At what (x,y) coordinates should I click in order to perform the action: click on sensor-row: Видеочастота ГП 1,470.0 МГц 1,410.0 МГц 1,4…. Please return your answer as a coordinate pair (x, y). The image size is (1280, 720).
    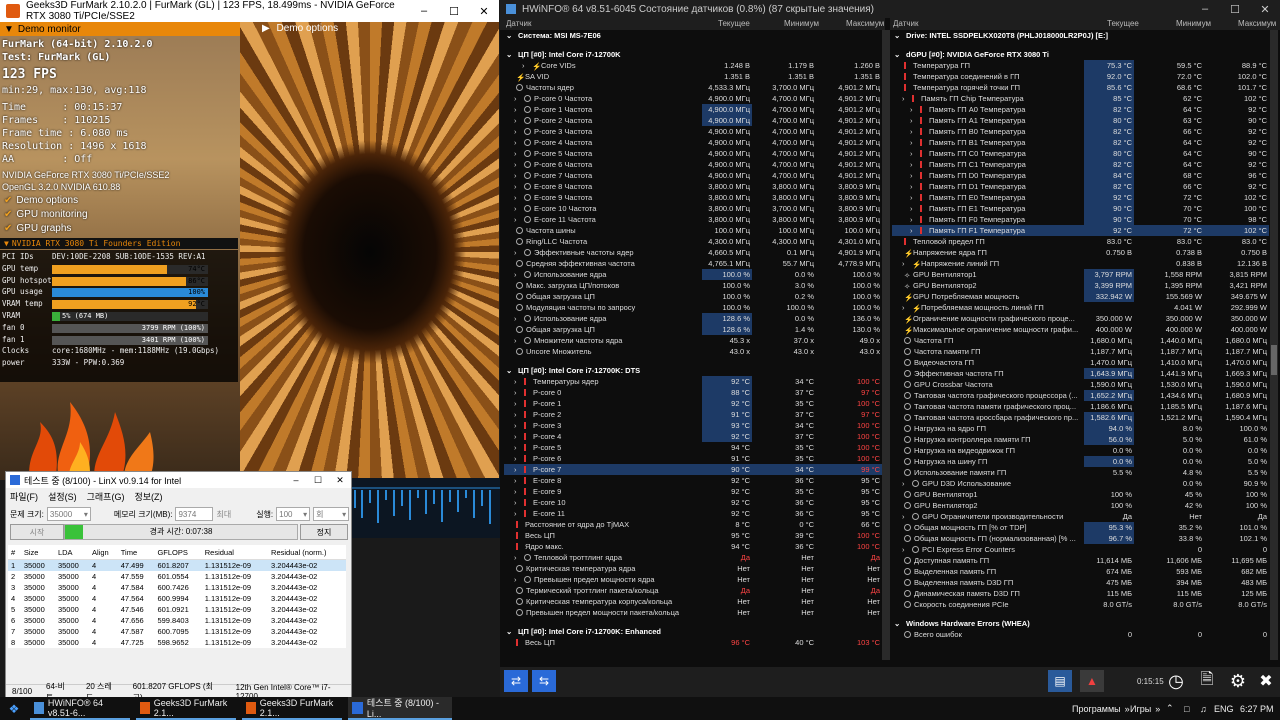
    Looking at the image, I should click on (1080, 362).